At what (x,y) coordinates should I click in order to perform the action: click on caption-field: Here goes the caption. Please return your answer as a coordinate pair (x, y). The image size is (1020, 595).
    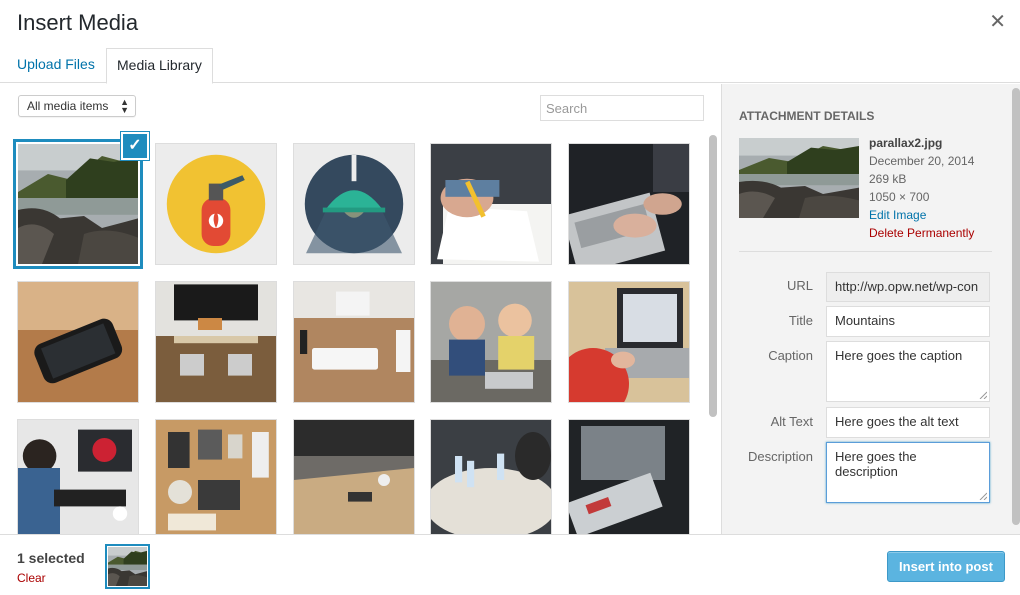
    Looking at the image, I should click on (908, 371).